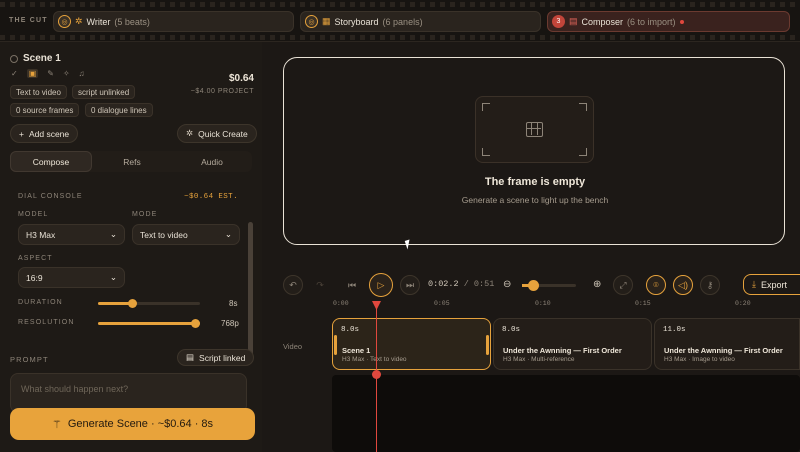  What do you see at coordinates (573, 21) in the screenshot?
I see `film-icon: ▤` at bounding box center [573, 21].